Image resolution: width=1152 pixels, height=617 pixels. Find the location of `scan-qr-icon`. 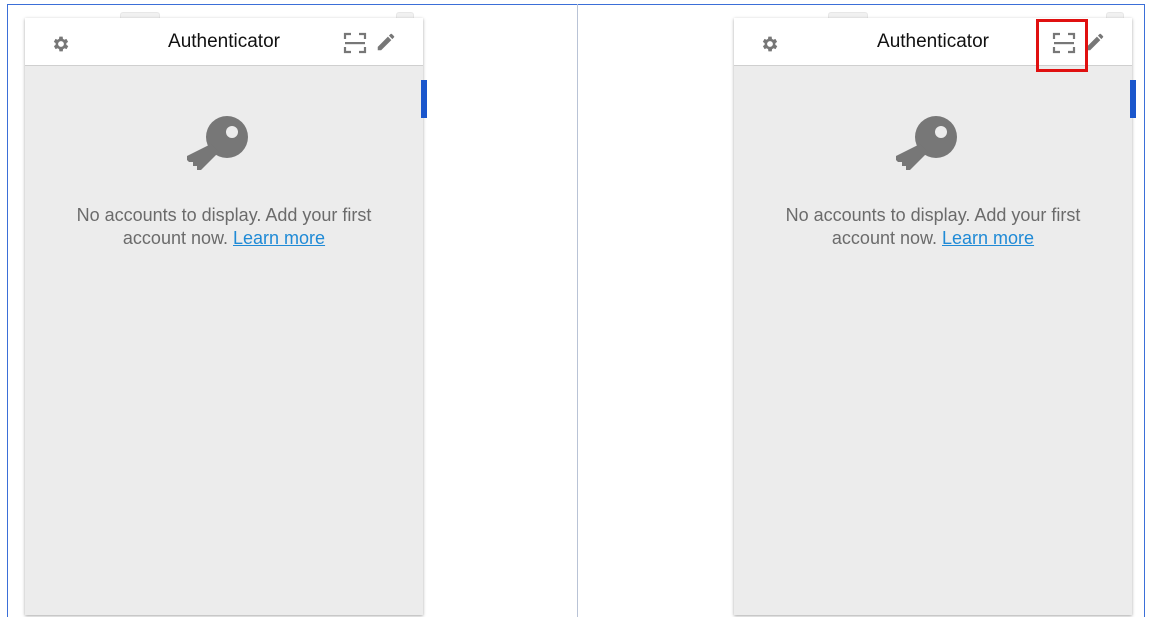

scan-qr-icon is located at coordinates (355, 43).